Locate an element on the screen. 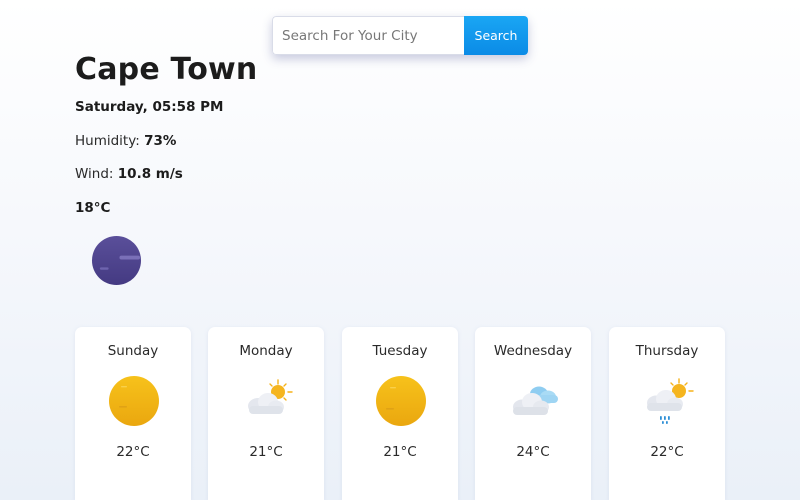  city-name: Cape Town is located at coordinates (166, 69).